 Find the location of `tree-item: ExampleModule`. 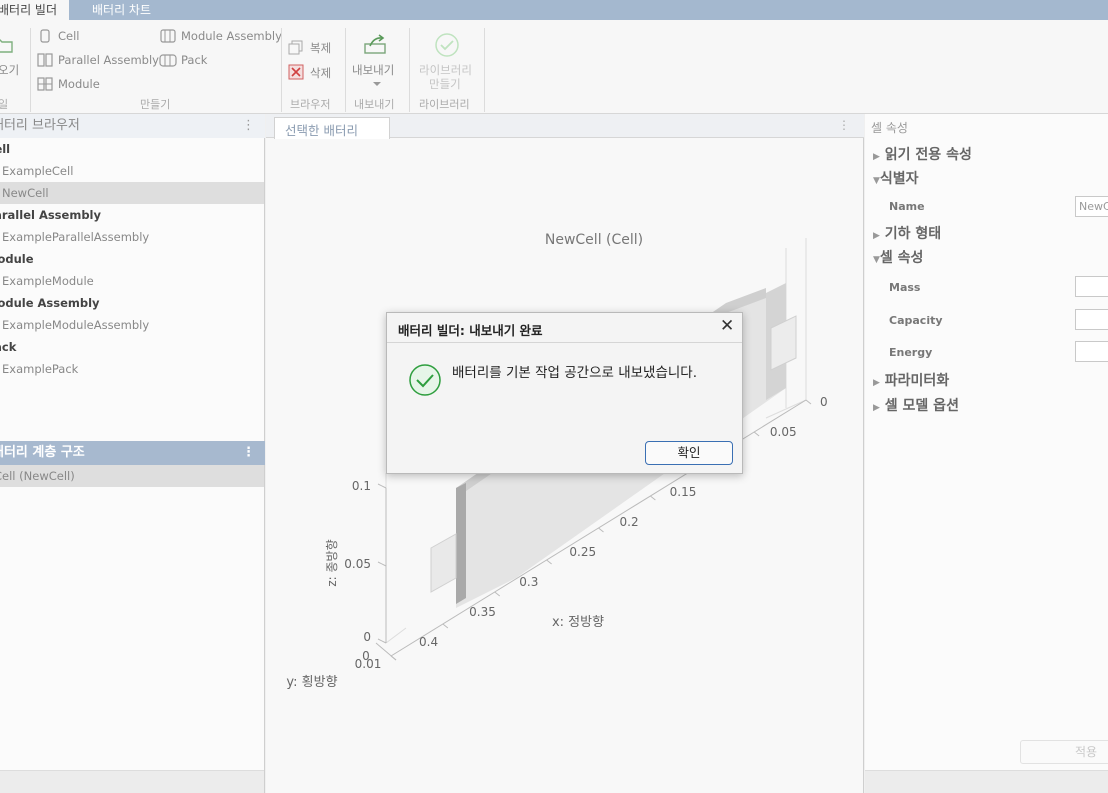

tree-item: ExampleModule is located at coordinates (132, 281).